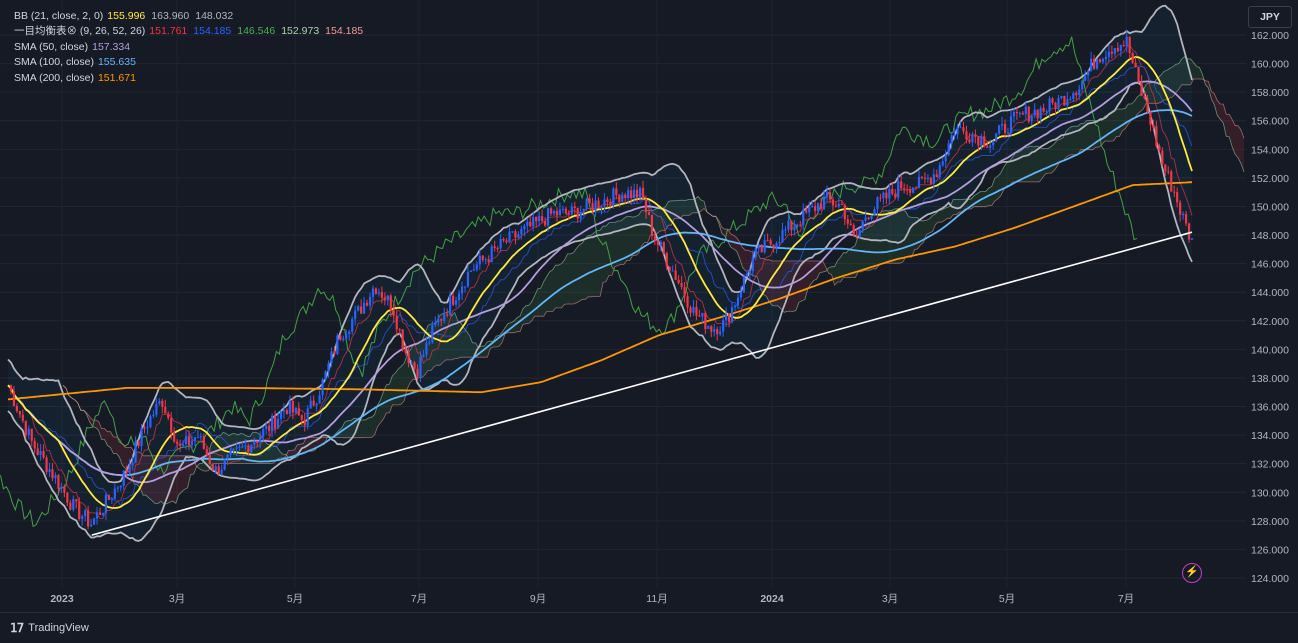 The image size is (1298, 643). What do you see at coordinates (1192, 573) in the screenshot?
I see `lightning-alert-icon: ⚡` at bounding box center [1192, 573].